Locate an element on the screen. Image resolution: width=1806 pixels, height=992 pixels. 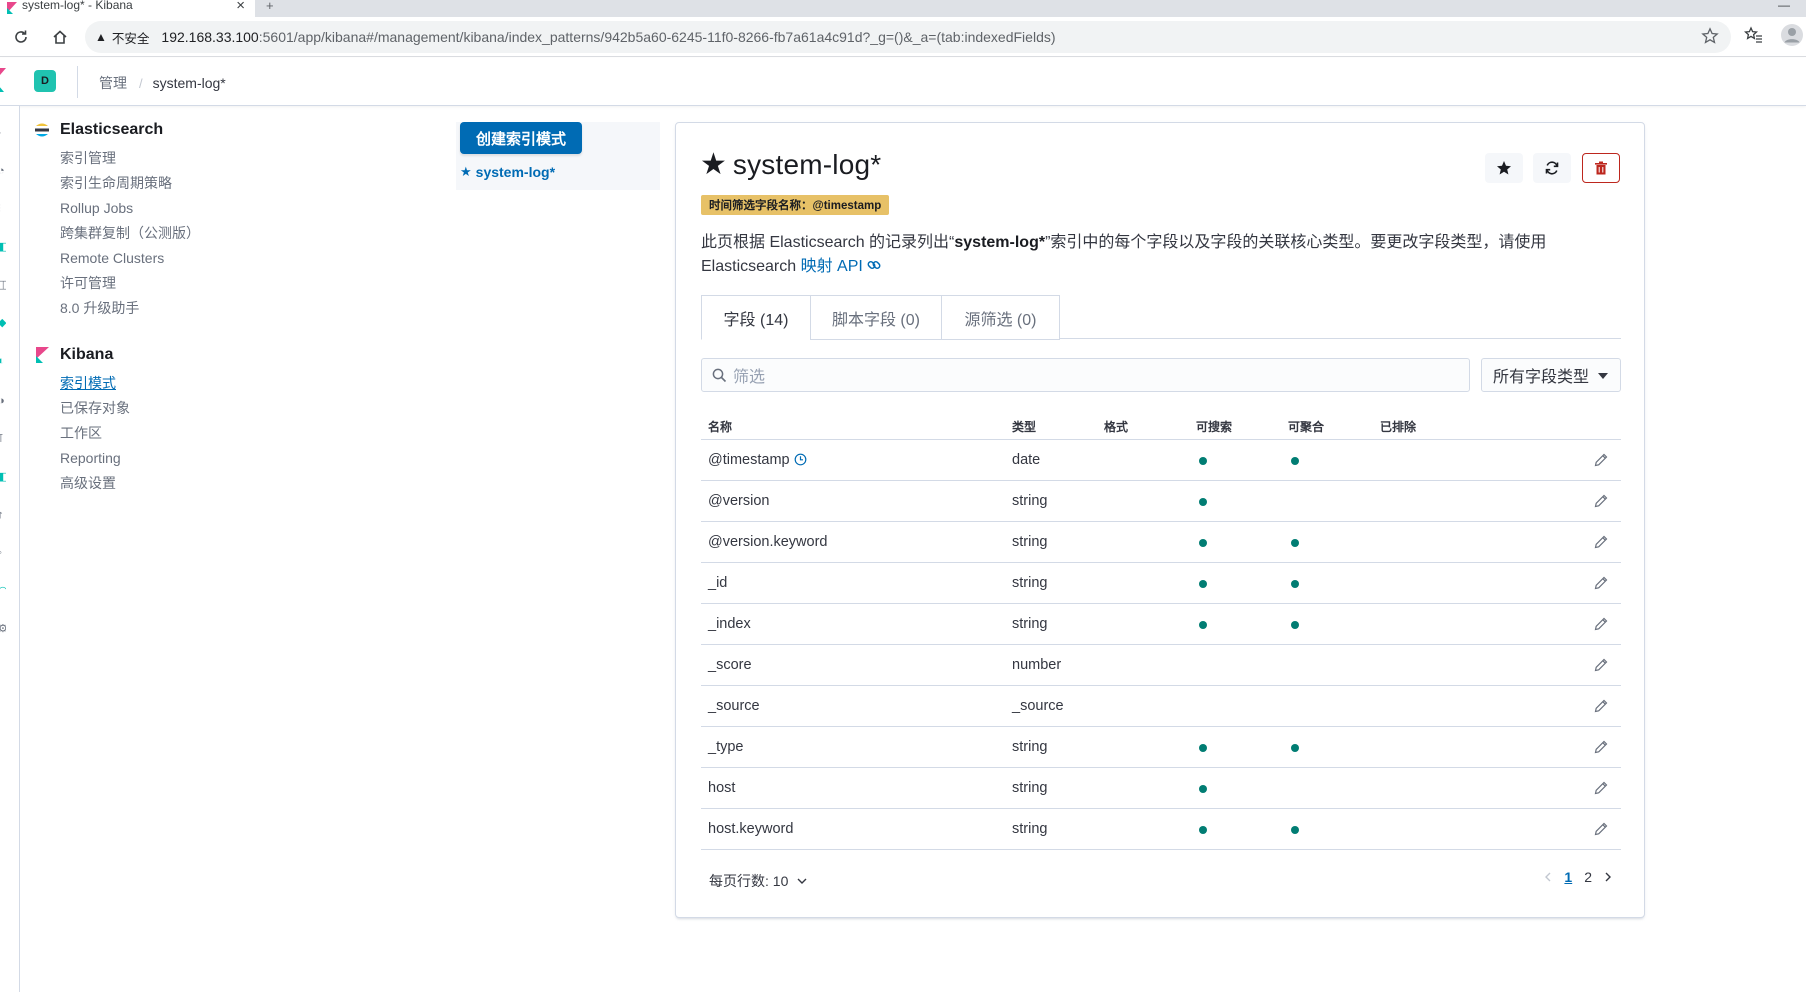
sidebar-item-index-patterns: 索引模式 is located at coordinates (194, 383).